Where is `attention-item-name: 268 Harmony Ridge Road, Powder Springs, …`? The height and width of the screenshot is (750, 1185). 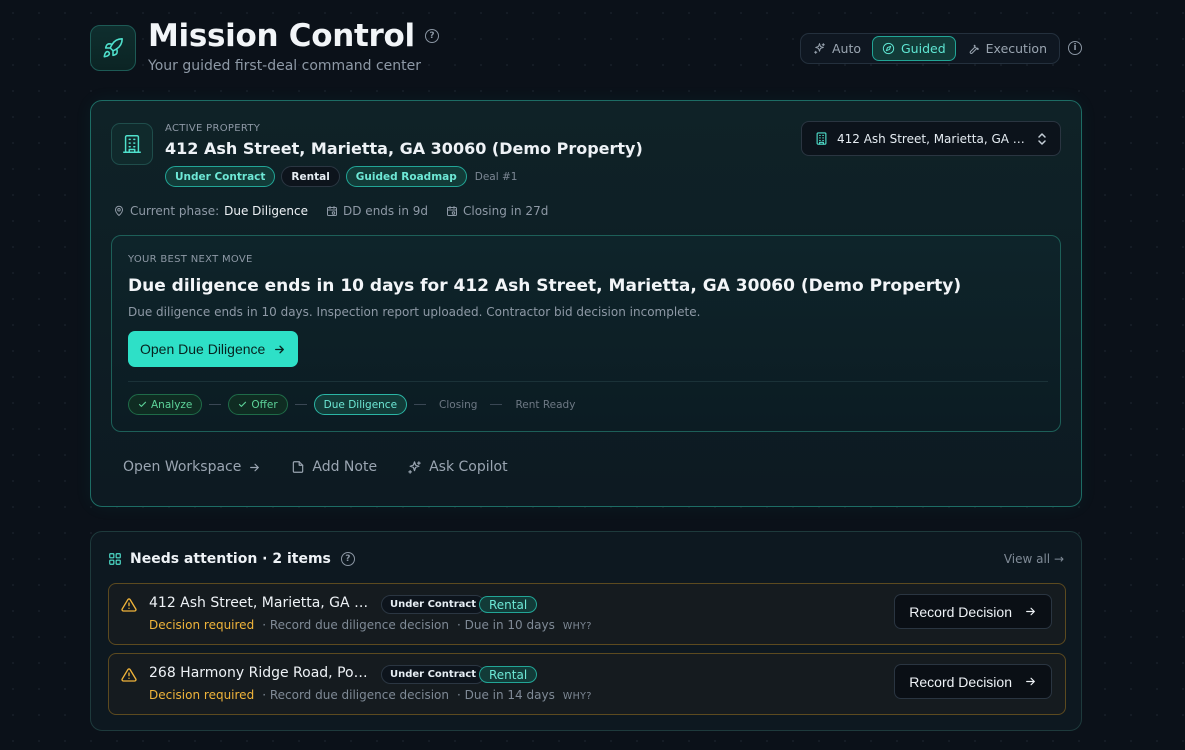
attention-item-name: 268 Harmony Ridge Road, Powder Springs, … is located at coordinates (260, 673).